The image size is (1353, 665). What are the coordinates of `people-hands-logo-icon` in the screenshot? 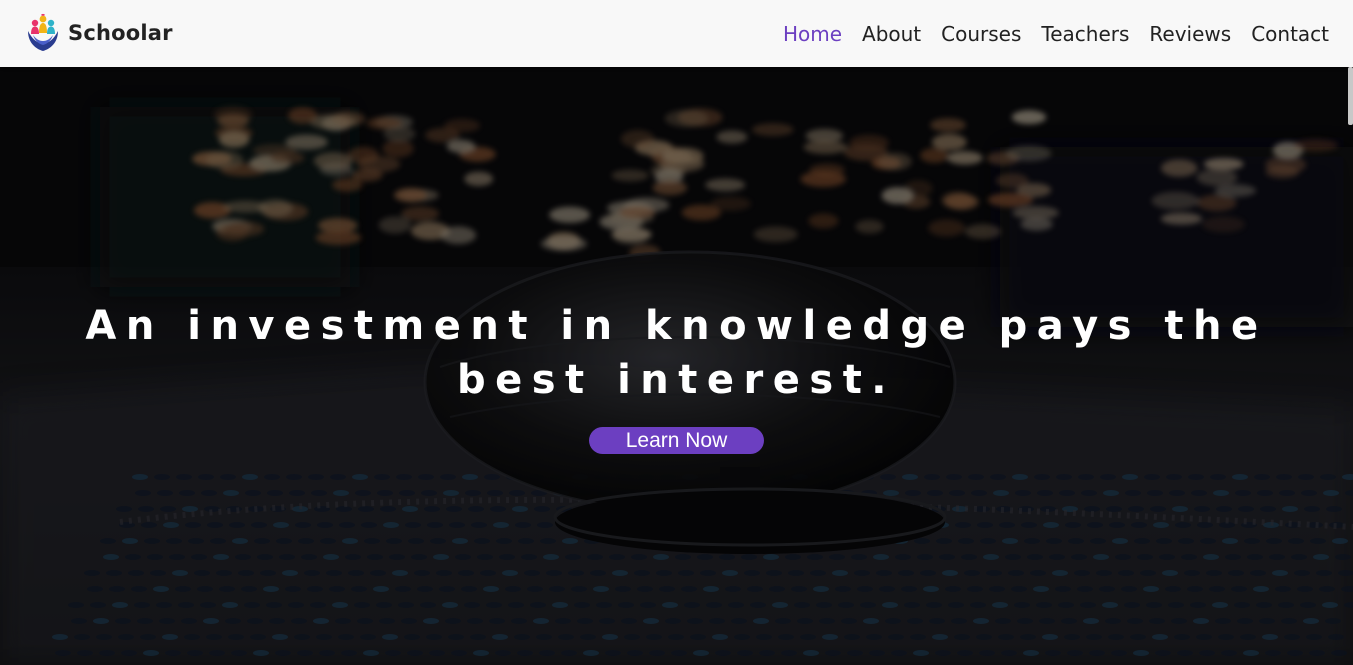 It's located at (43, 32).